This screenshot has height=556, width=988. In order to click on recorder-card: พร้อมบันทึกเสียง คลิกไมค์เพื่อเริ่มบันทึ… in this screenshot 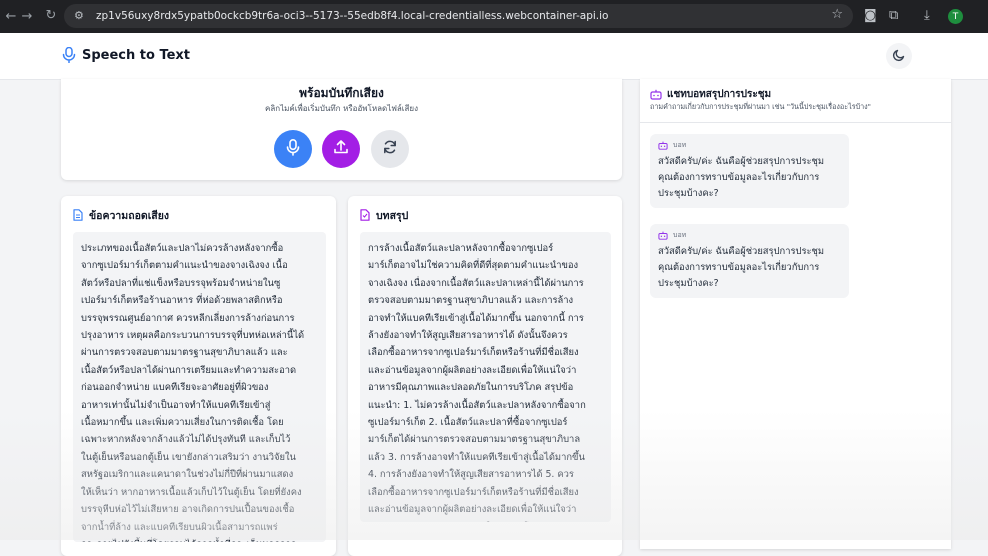, I will do `click(341, 129)`.